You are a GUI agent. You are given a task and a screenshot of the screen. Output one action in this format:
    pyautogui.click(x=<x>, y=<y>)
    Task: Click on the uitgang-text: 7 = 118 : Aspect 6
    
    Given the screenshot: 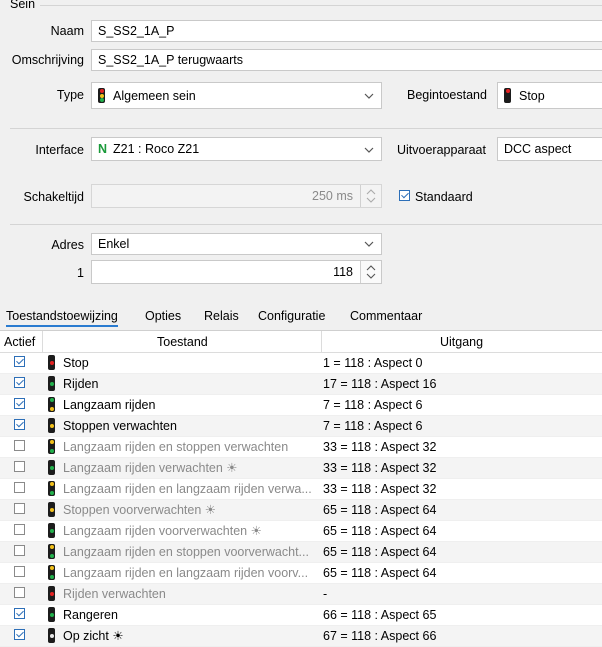 What is the action you would take?
    pyautogui.click(x=373, y=405)
    